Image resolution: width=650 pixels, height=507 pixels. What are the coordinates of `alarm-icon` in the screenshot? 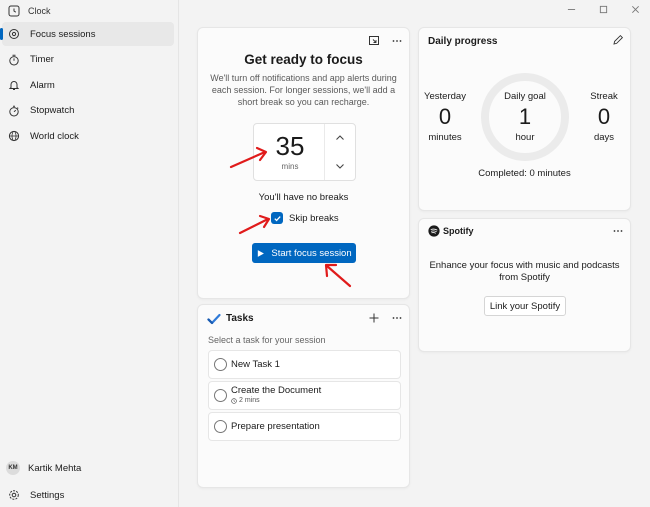 It's located at (14, 85).